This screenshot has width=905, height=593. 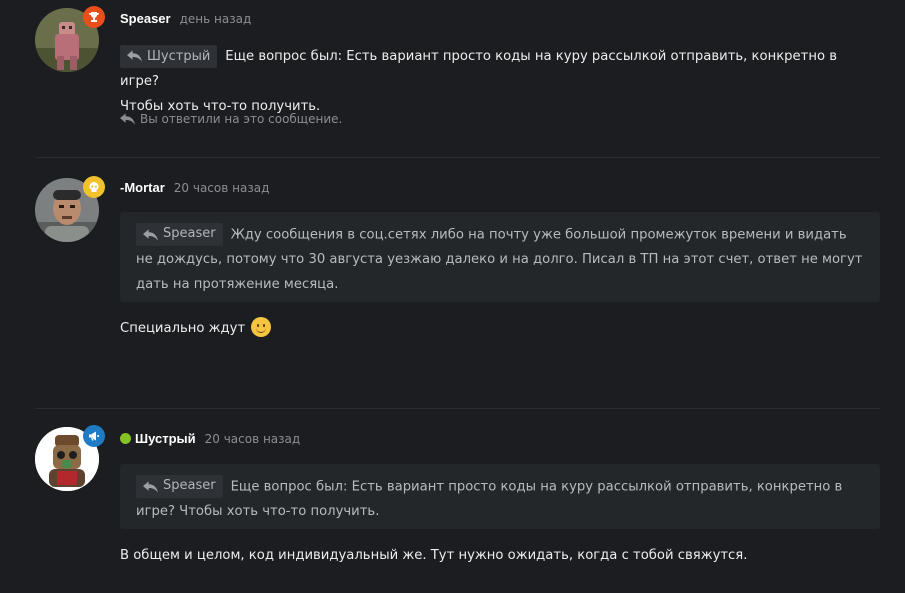 What do you see at coordinates (94, 436) in the screenshot?
I see `megaphone-icon` at bounding box center [94, 436].